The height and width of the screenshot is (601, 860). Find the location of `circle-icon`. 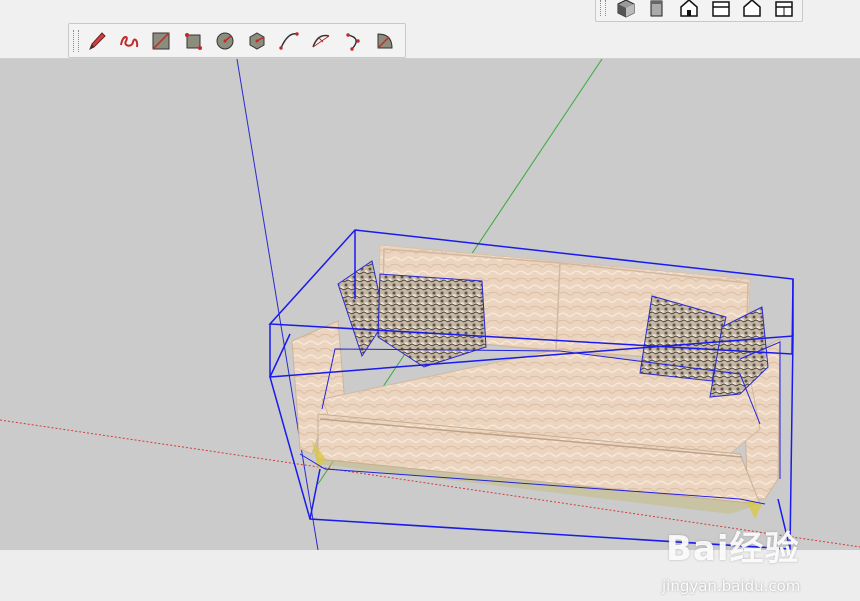

circle-icon is located at coordinates (225, 41).